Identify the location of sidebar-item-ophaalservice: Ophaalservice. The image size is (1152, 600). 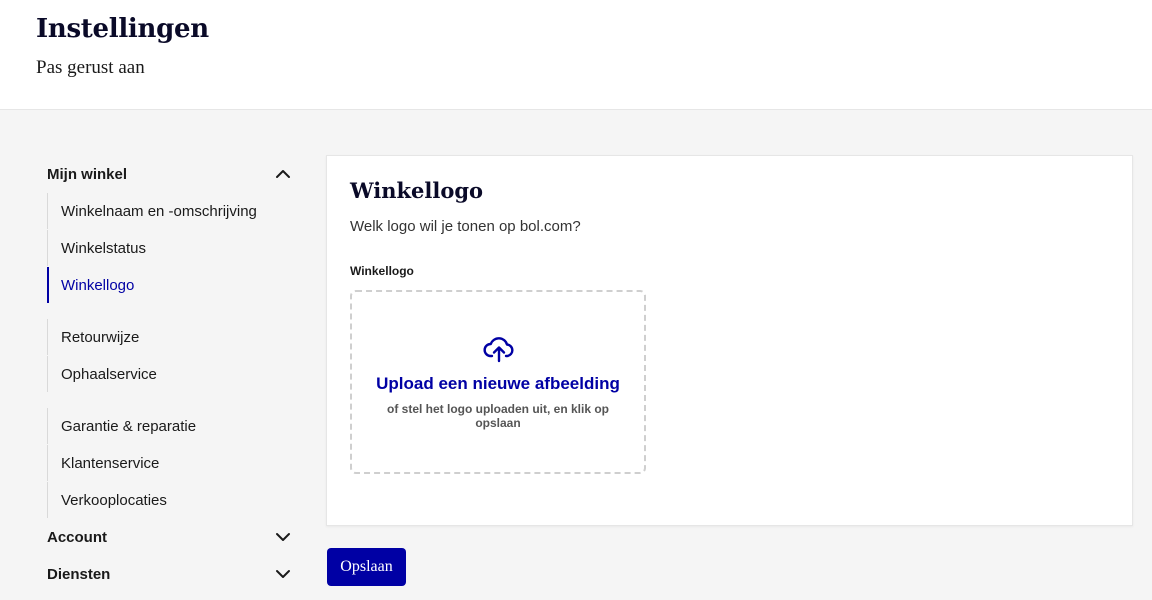
(172, 374).